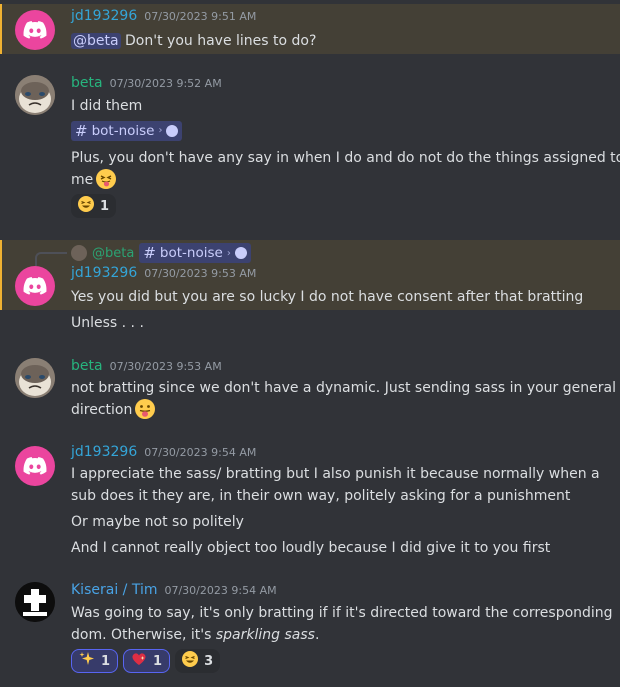  I want to click on reaction-sparkling-heart: 1, so click(147, 661).